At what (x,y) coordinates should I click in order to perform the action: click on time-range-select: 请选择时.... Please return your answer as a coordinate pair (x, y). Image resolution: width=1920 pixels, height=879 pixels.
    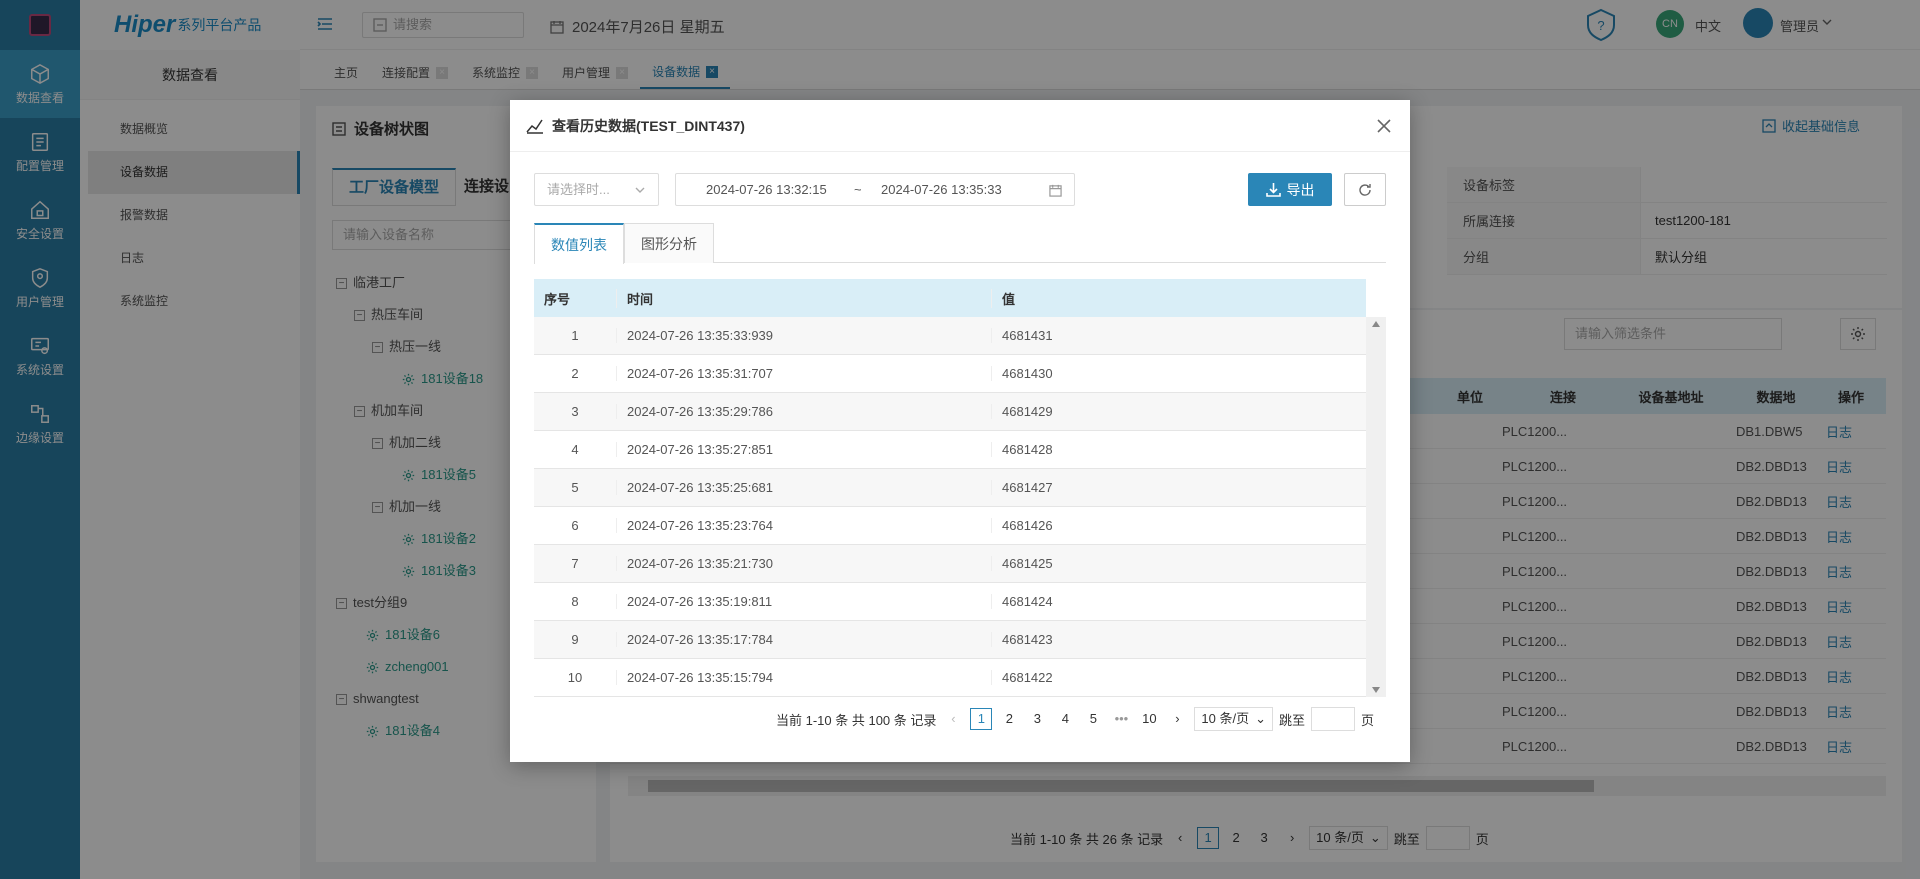
    Looking at the image, I should click on (596, 189).